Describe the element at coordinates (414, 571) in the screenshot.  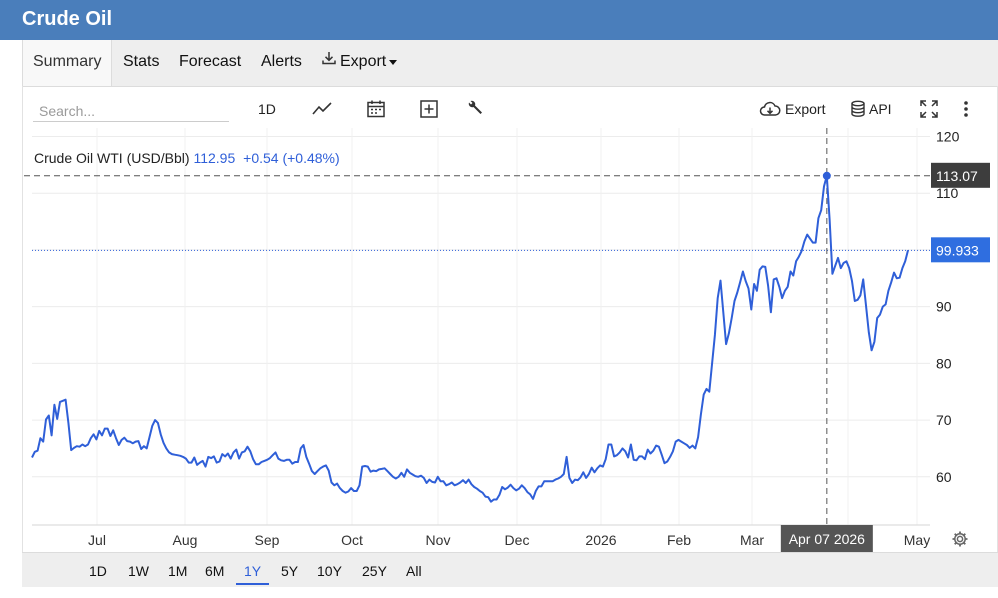
I see `range-all: All` at that location.